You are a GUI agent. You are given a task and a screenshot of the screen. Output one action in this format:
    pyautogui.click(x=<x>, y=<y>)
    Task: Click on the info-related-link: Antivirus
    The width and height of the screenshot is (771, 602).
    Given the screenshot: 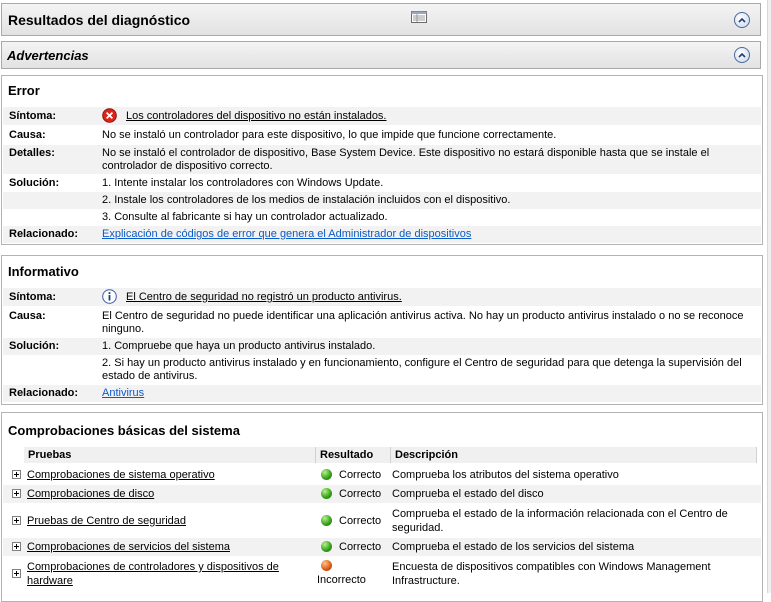 What is the action you would take?
    pyautogui.click(x=123, y=393)
    